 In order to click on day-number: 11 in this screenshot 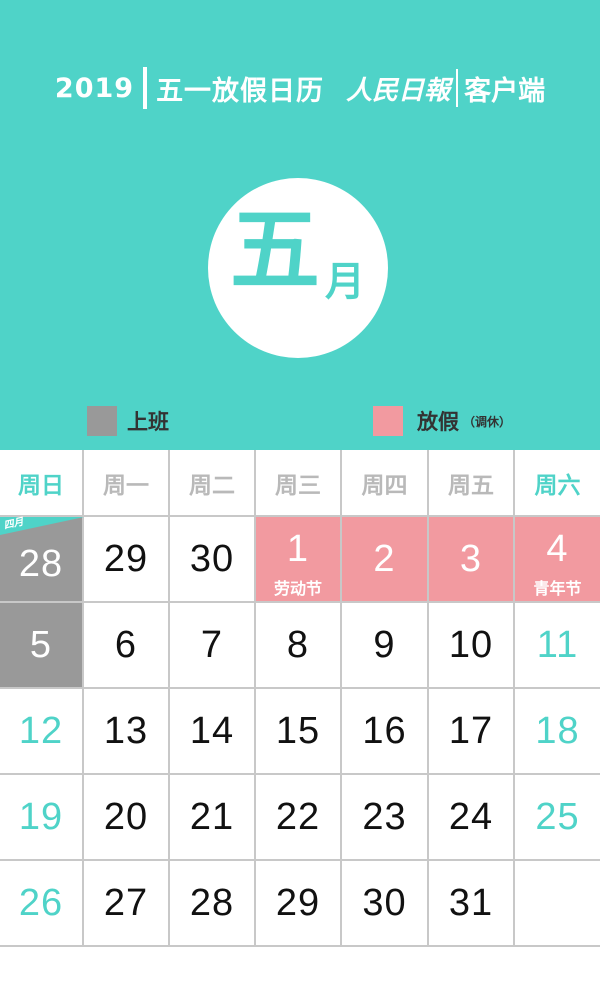, I will do `click(557, 644)`.